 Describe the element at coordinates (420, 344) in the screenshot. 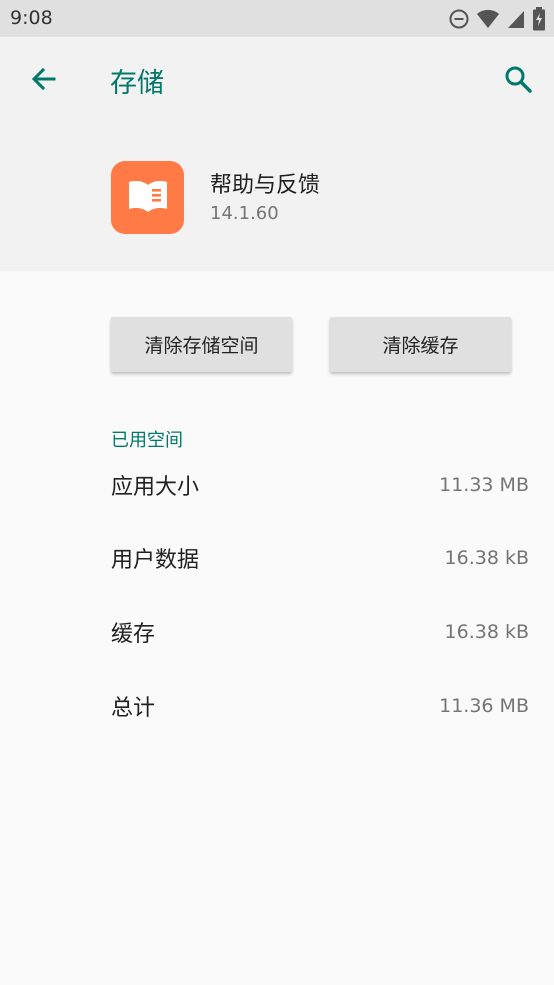

I see `clear-cache-button: 清除缓存` at that location.